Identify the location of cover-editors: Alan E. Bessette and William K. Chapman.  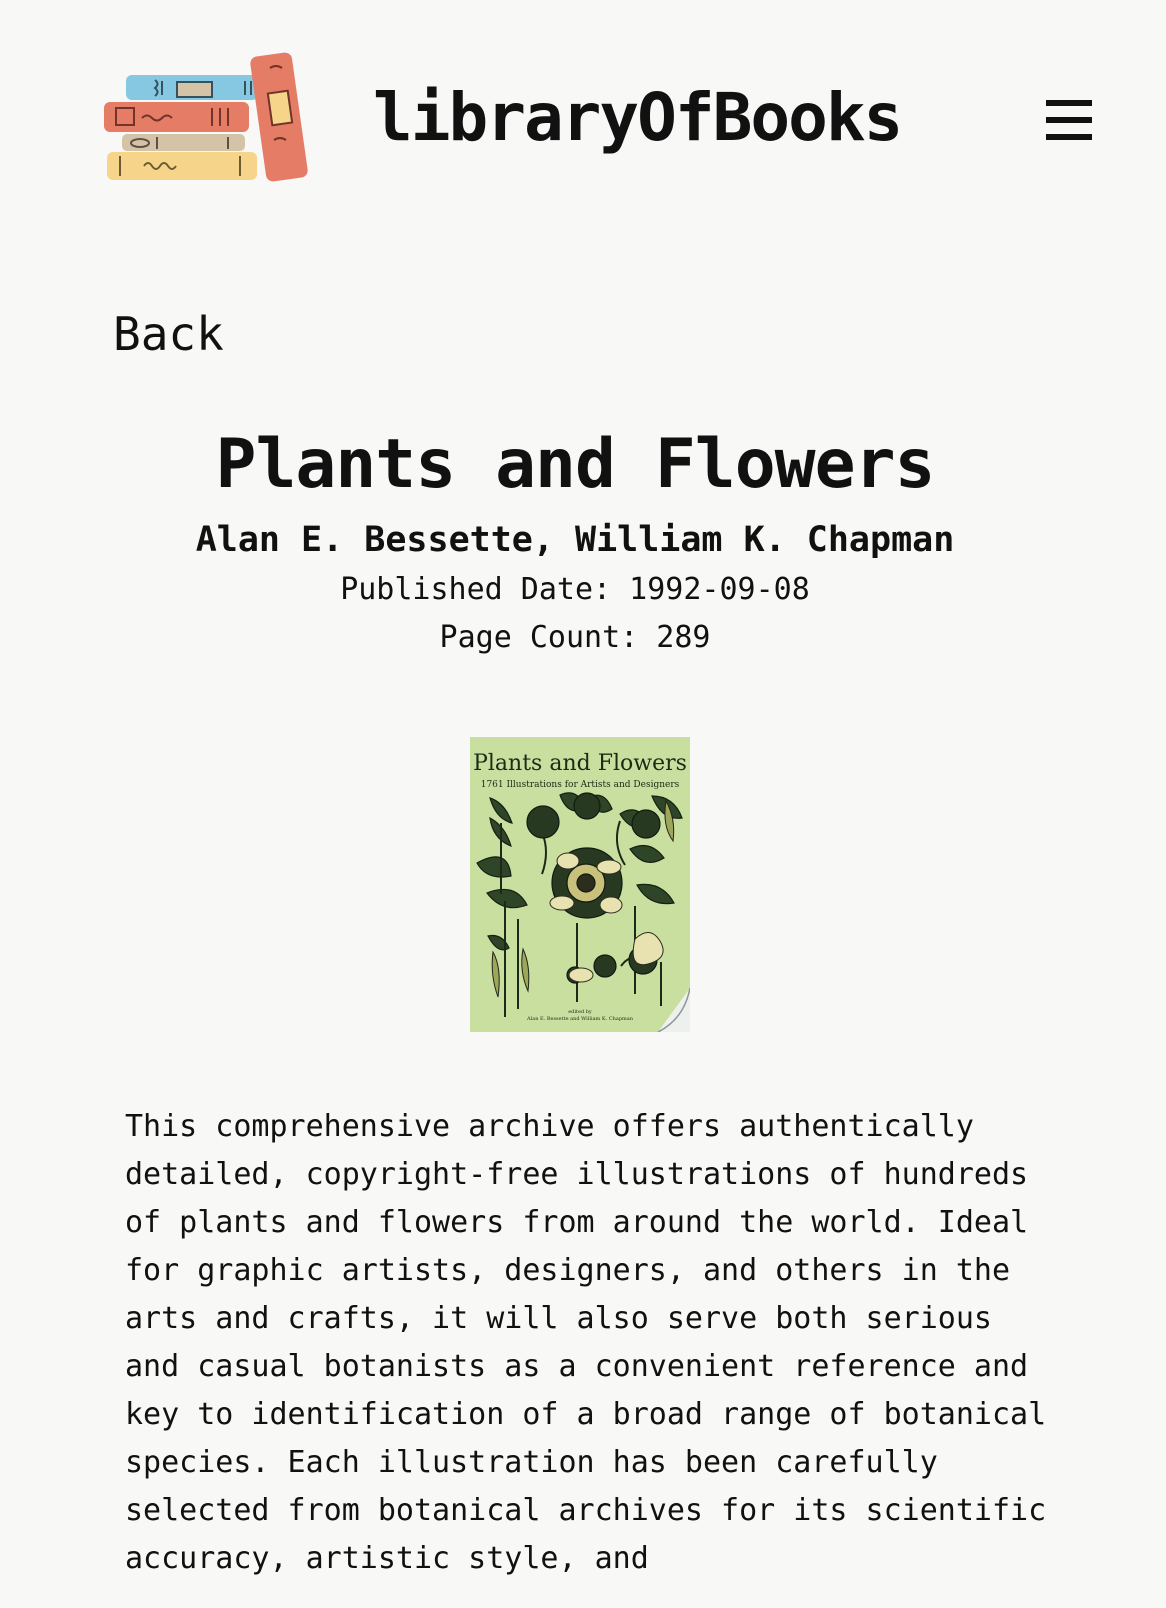
(580, 1019).